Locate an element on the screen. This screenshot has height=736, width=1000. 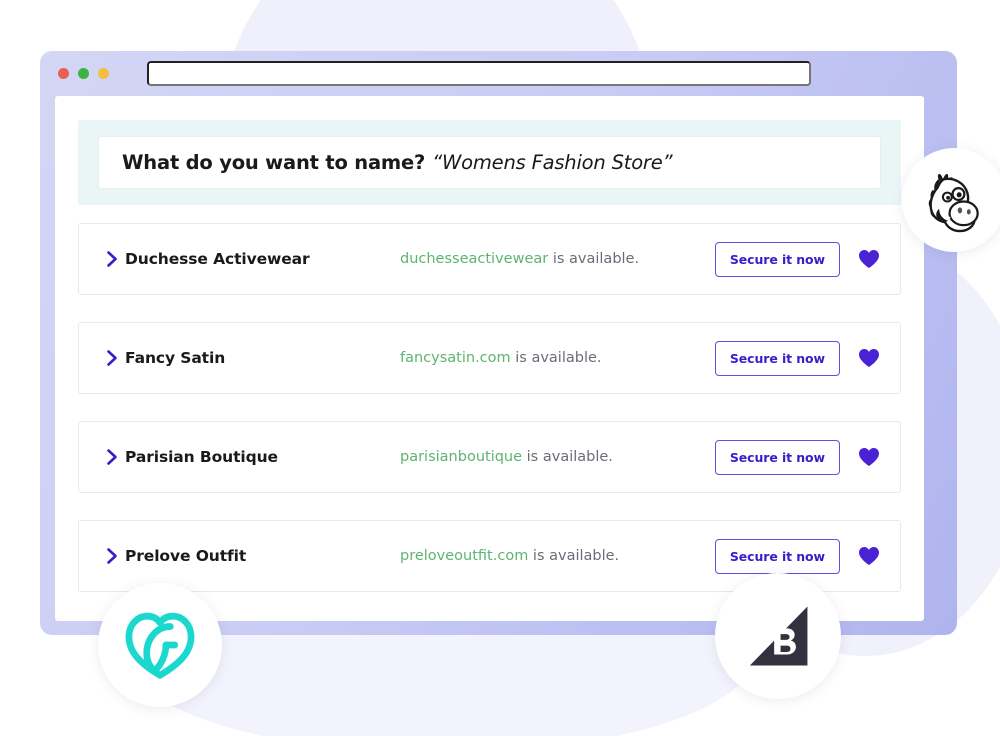
result-name: Prelove Outfit is located at coordinates (186, 556).